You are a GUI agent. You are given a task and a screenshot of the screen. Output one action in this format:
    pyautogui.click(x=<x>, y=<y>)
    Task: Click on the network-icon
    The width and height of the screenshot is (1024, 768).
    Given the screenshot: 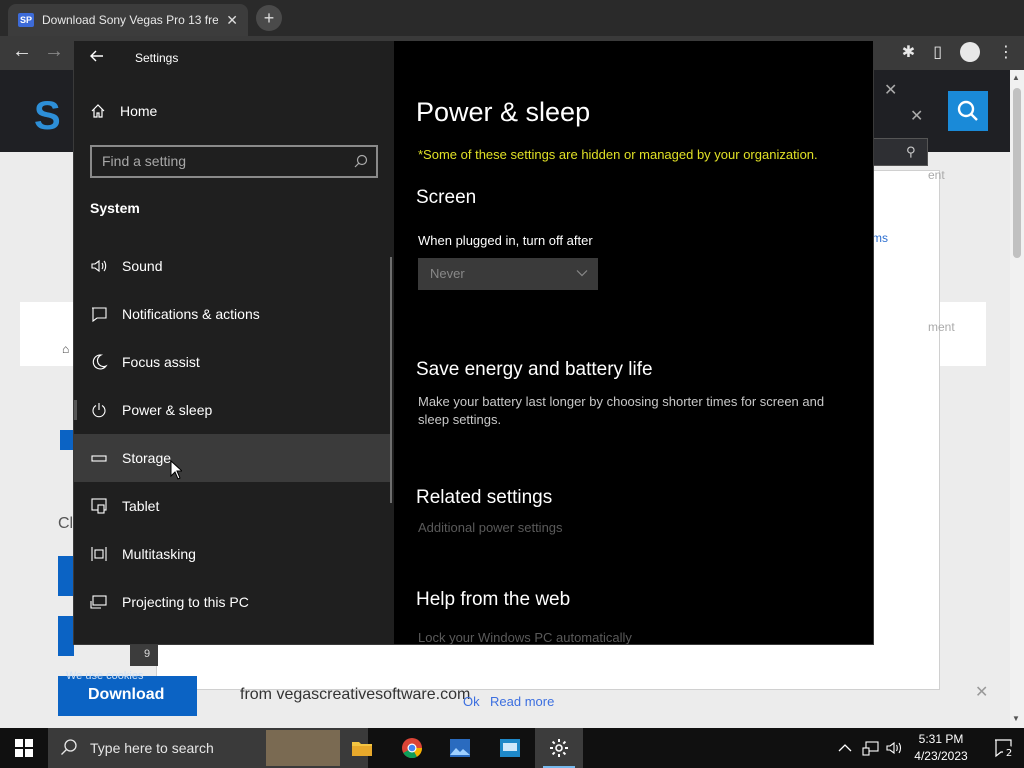 What is the action you would take?
    pyautogui.click(x=871, y=748)
    